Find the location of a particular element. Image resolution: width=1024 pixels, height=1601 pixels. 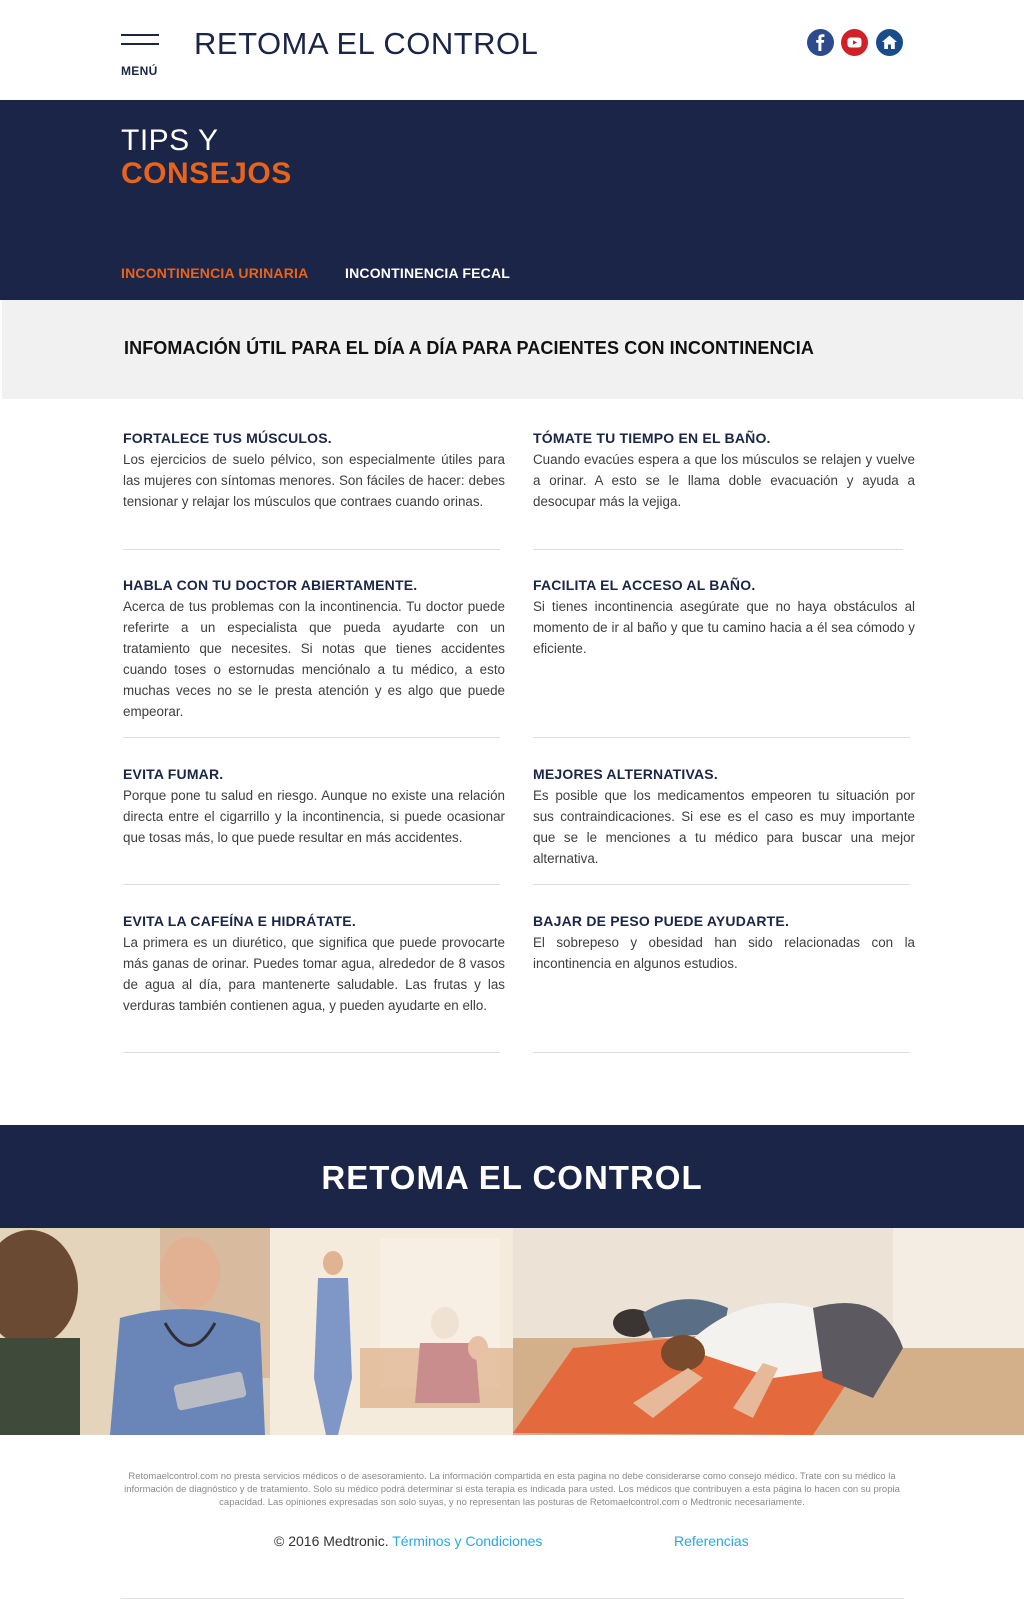

tab-incontinencia-fecal: INCONTINENCIA FECAL is located at coordinates (427, 273).